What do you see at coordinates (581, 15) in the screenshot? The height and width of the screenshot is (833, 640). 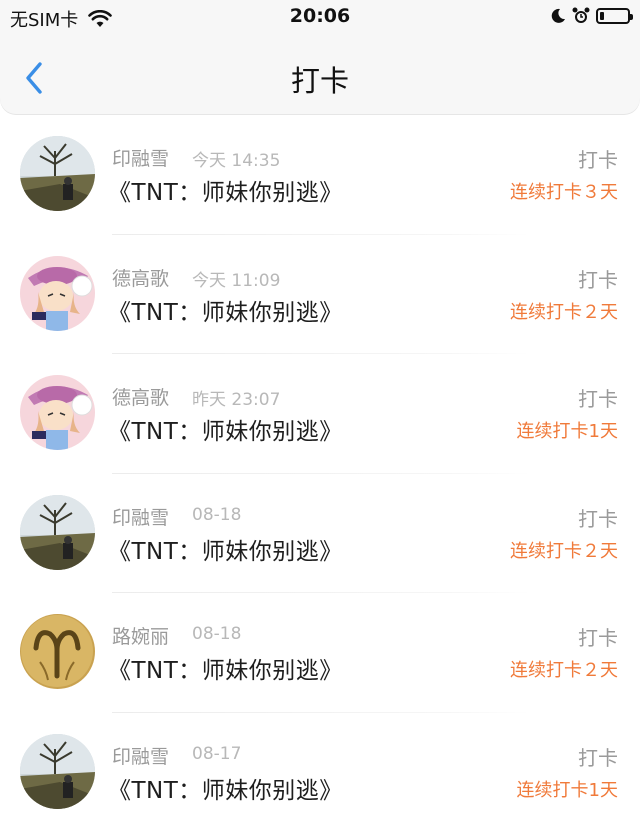 I see `alarm-icon` at bounding box center [581, 15].